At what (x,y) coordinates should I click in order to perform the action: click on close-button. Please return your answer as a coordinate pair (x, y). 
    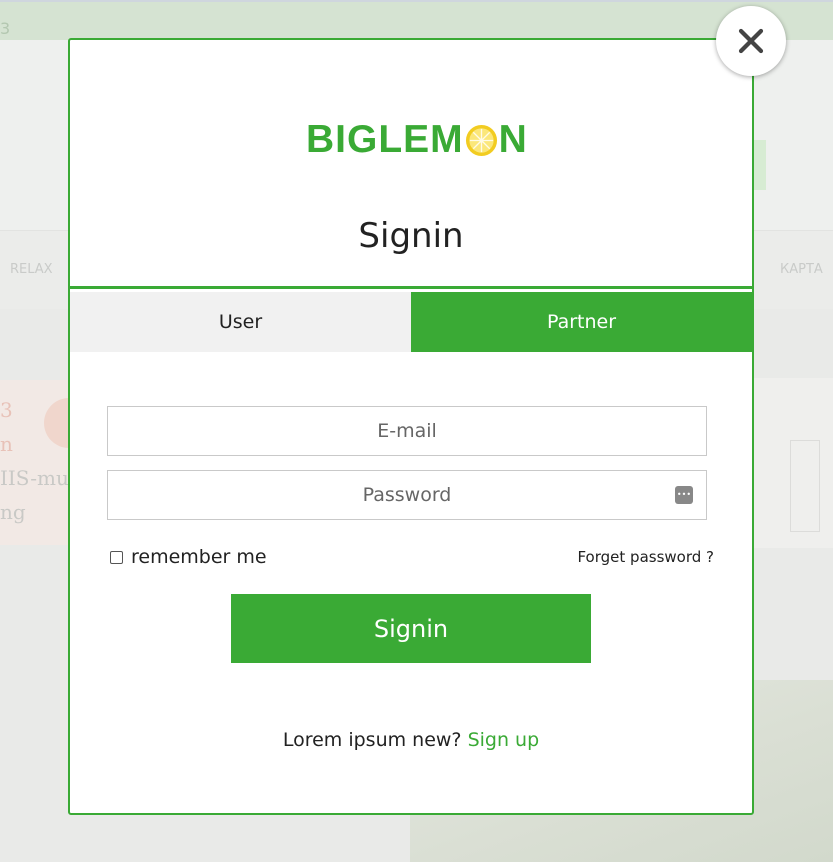
    Looking at the image, I should click on (751, 41).